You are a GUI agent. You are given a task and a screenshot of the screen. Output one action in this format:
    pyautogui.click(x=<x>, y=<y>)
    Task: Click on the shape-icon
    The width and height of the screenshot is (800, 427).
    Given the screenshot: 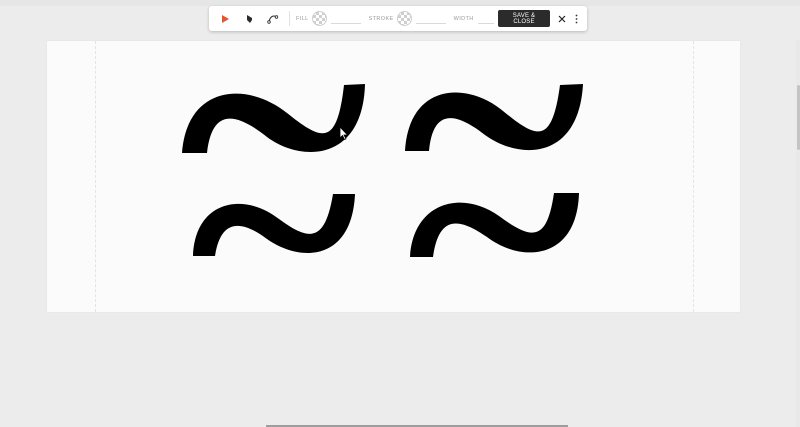 What is the action you would take?
    pyautogui.click(x=249, y=18)
    